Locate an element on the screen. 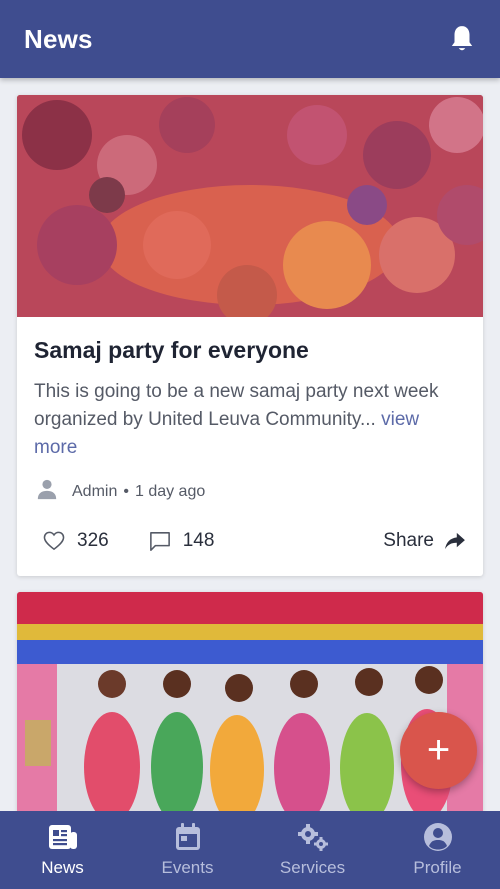 The height and width of the screenshot is (889, 500). share-arrow-icon is located at coordinates (455, 541).